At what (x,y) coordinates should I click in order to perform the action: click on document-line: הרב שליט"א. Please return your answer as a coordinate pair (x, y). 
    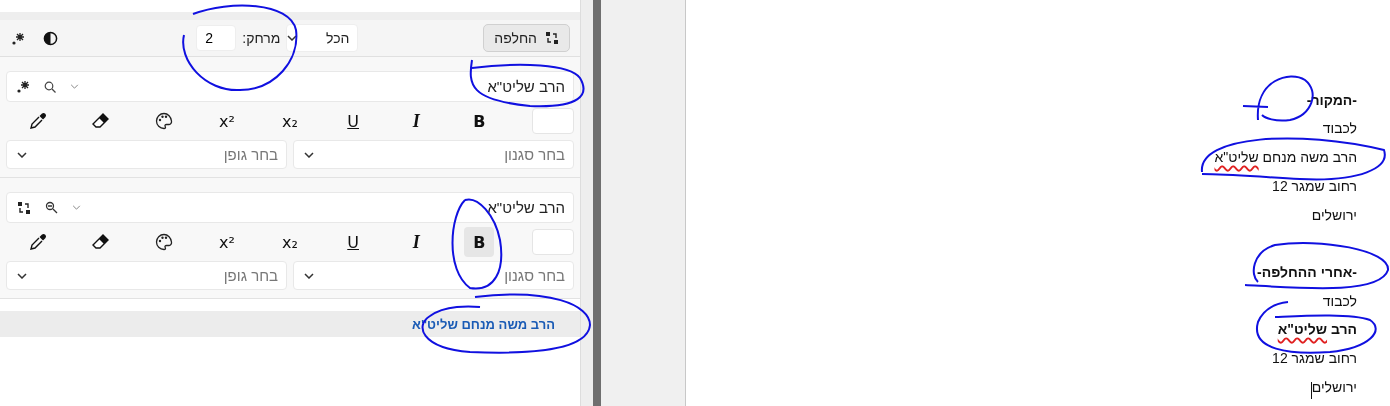
    Looking at the image, I should click on (1317, 331).